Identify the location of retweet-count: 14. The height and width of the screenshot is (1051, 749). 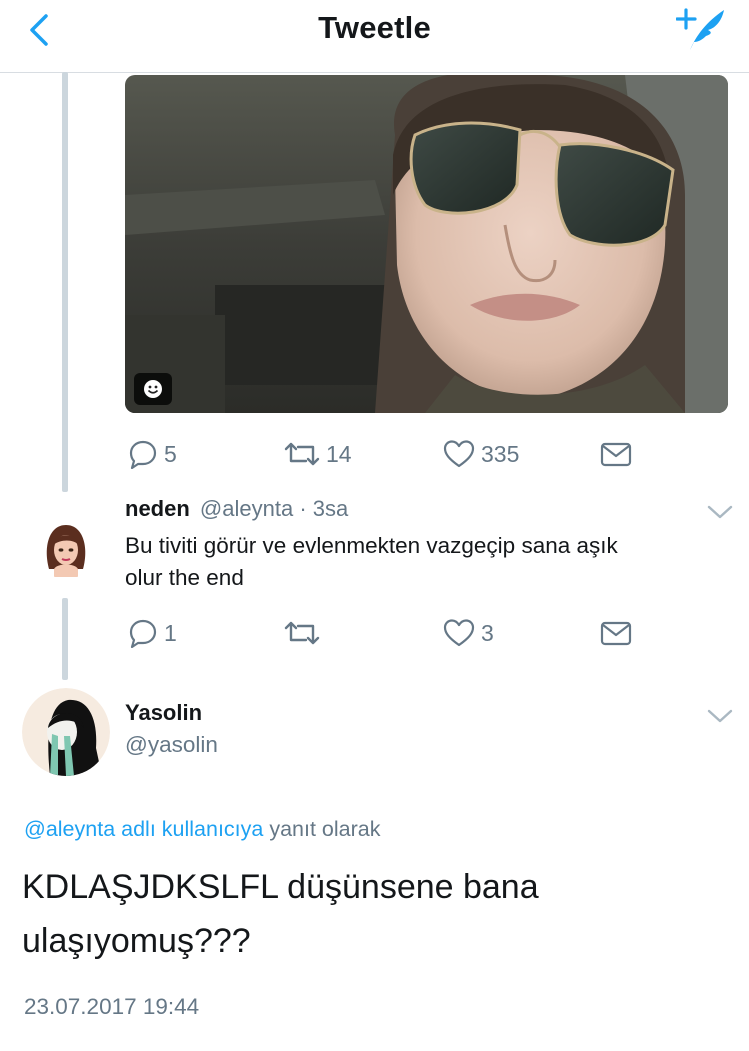
(339, 453).